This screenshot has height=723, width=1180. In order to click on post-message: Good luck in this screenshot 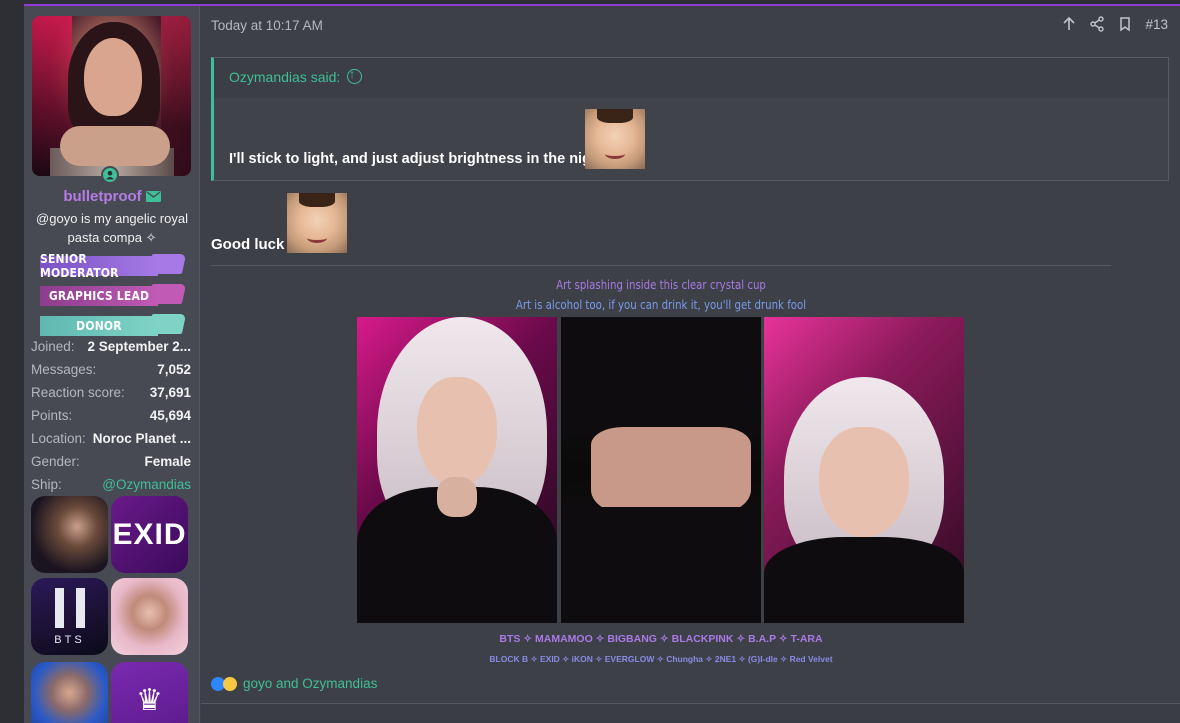, I will do `click(248, 244)`.